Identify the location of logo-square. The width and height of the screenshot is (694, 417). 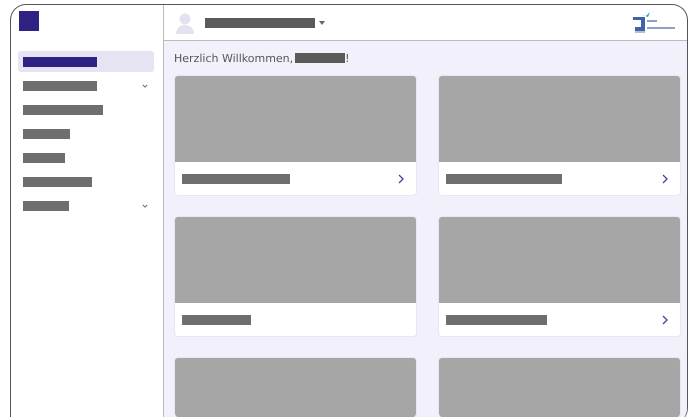
(29, 21).